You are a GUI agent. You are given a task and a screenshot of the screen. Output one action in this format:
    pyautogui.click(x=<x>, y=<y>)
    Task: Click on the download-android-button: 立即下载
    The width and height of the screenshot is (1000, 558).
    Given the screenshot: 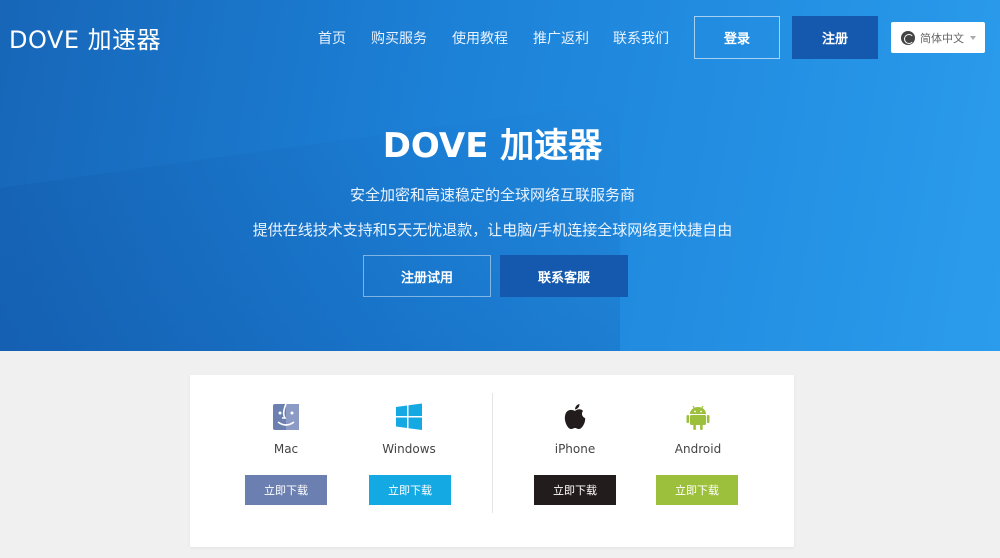 What is the action you would take?
    pyautogui.click(x=697, y=490)
    